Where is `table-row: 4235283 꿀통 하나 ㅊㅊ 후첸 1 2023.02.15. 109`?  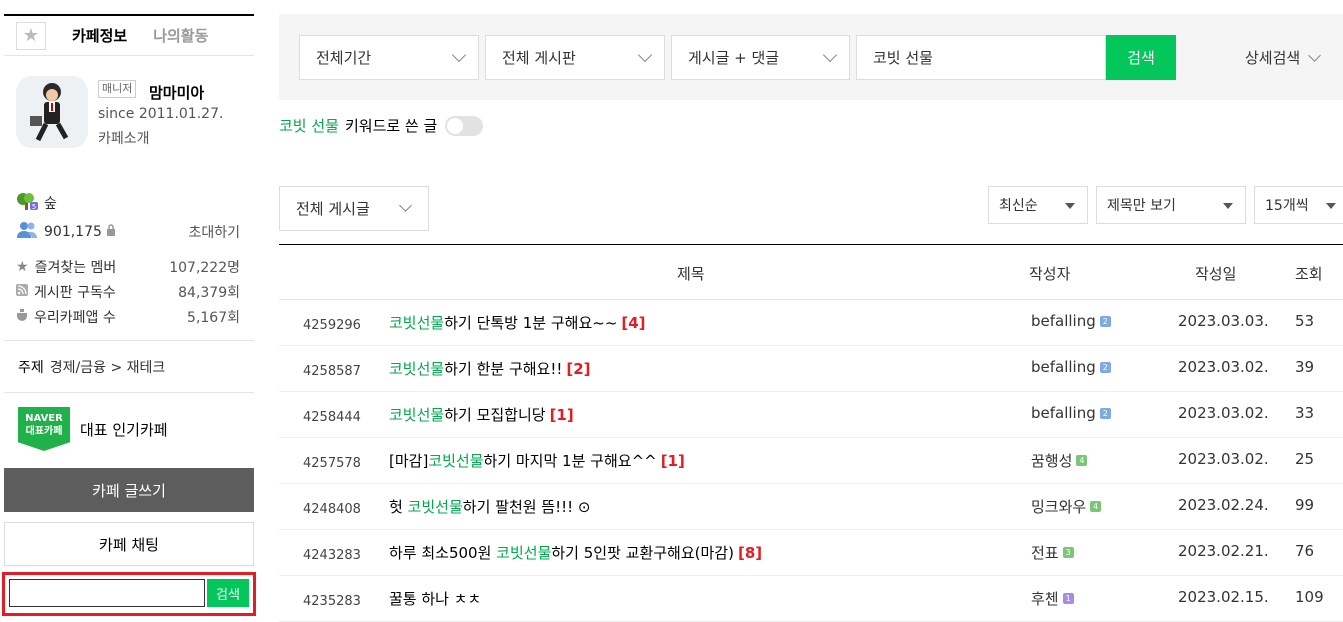 table-row: 4235283 꿀통 하나 ㅊㅊ 후첸 1 2023.02.15. 109 is located at coordinates (811, 599).